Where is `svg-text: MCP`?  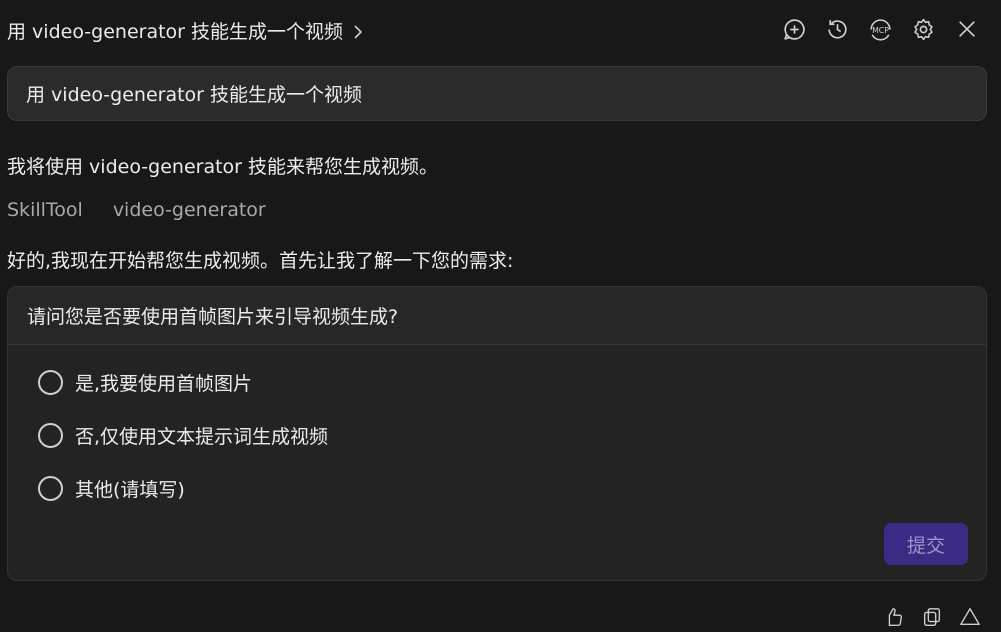 svg-text: MCP is located at coordinates (880, 30).